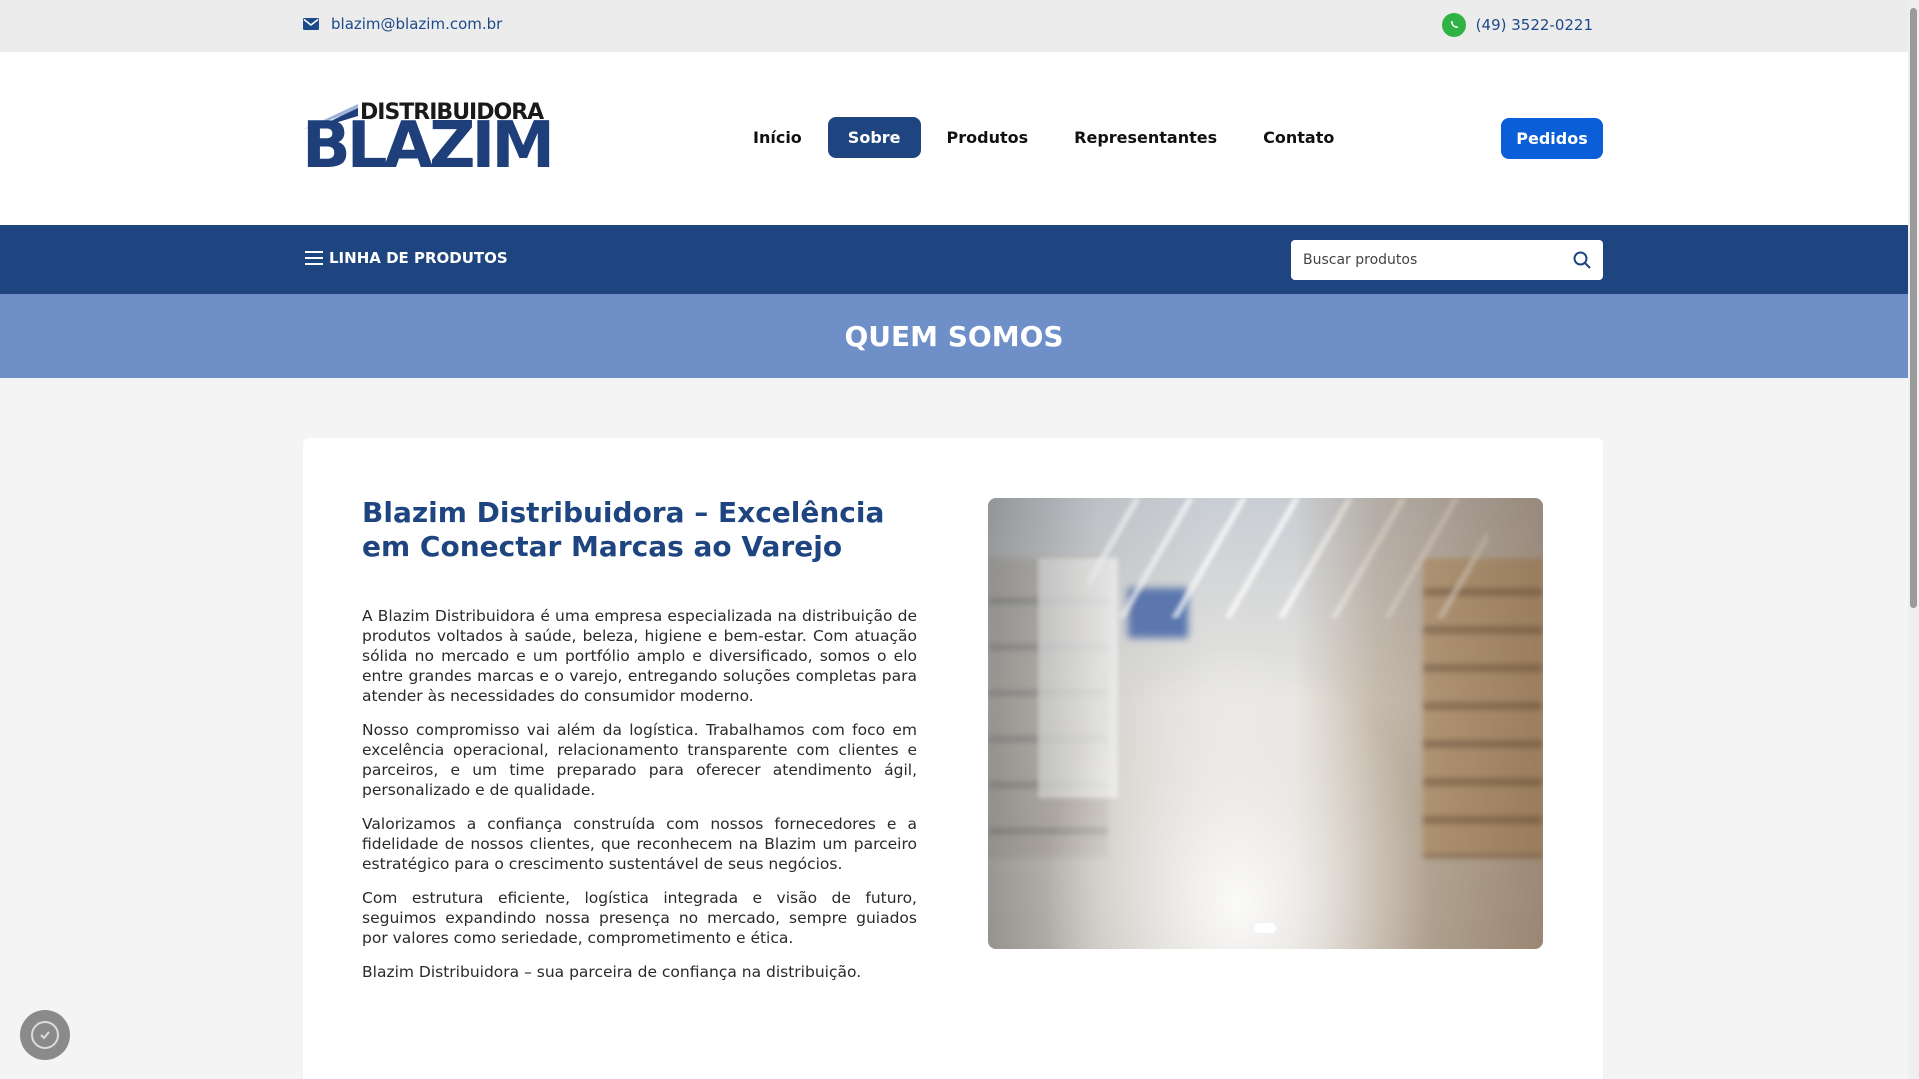 Image resolution: width=1919 pixels, height=1079 pixels. I want to click on shield-check-icon, so click(45, 1035).